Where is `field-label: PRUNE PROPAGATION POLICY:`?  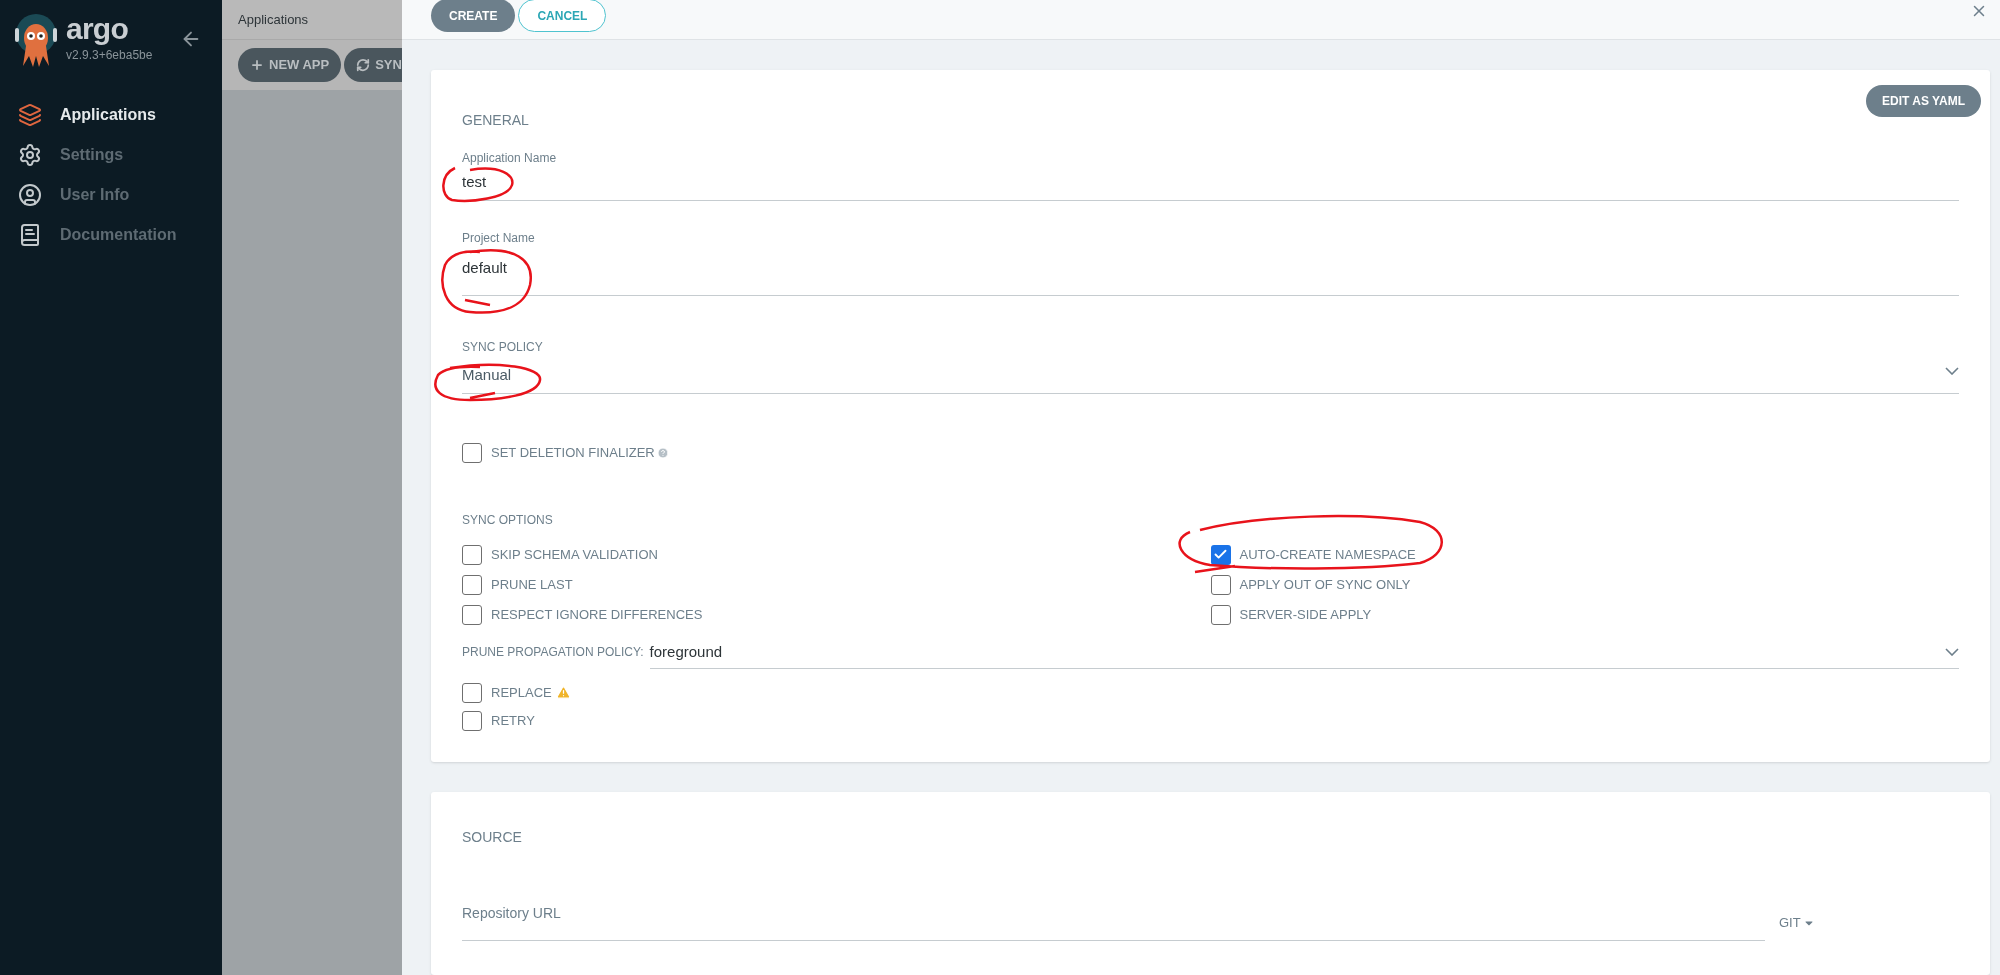
field-label: PRUNE PROPAGATION POLICY: is located at coordinates (553, 652).